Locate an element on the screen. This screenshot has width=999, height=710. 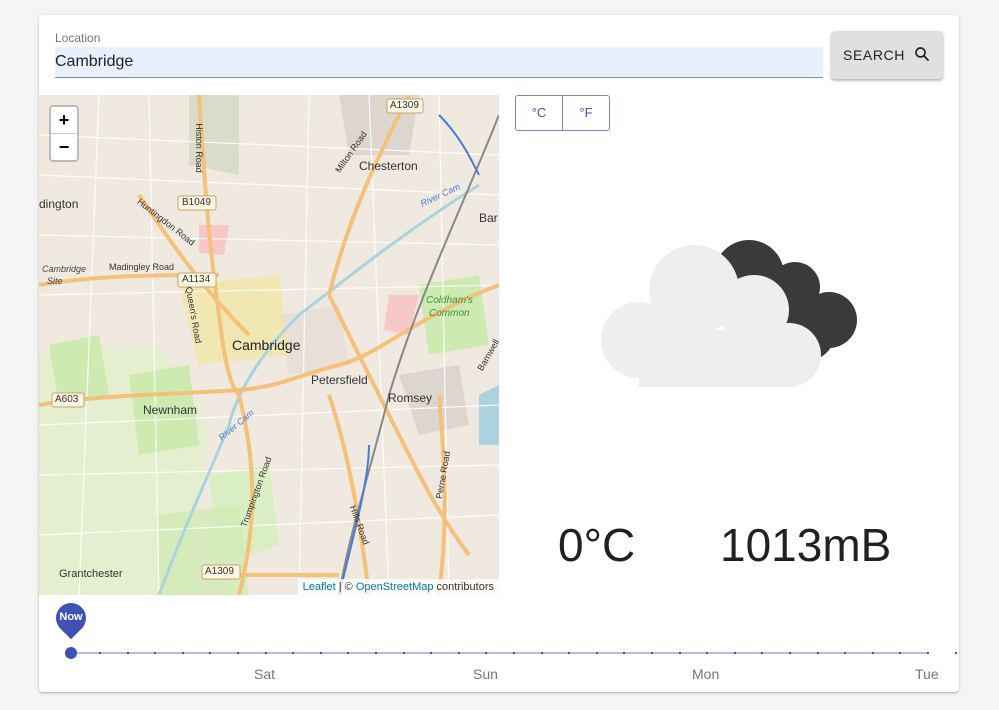
timeline-track is located at coordinates (500, 653).